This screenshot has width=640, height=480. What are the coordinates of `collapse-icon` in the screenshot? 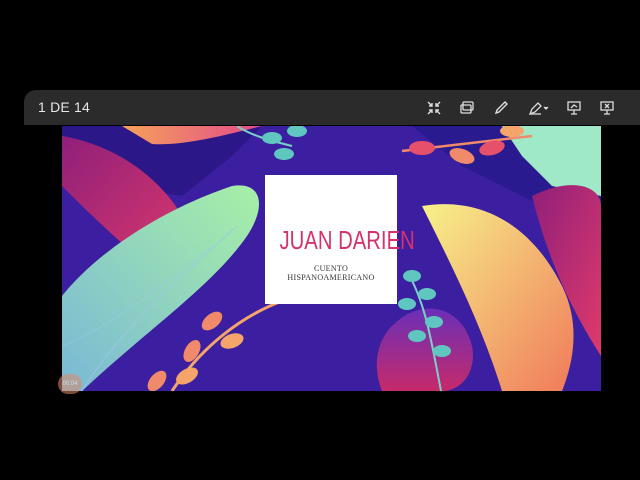 It's located at (434, 108).